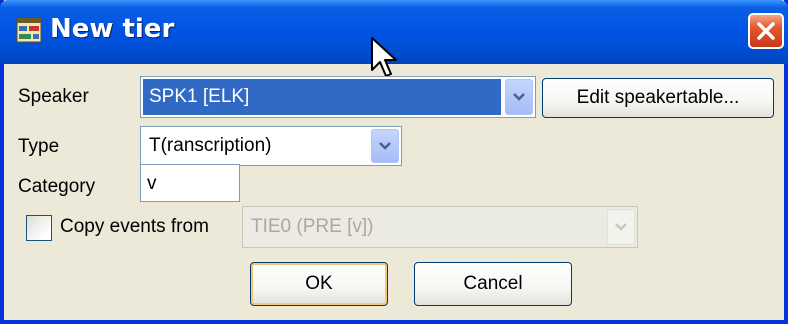  What do you see at coordinates (39, 146) in the screenshot?
I see `type-label: Type` at bounding box center [39, 146].